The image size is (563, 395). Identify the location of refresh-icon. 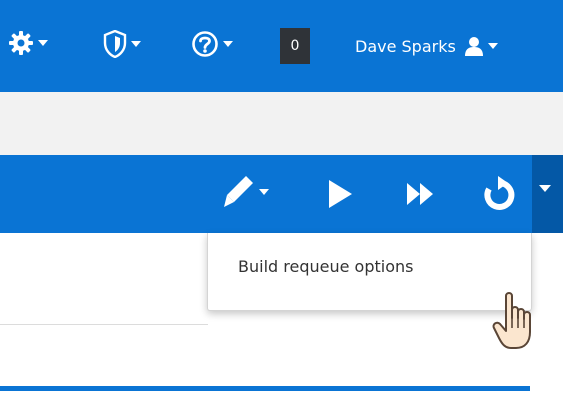
(499, 193).